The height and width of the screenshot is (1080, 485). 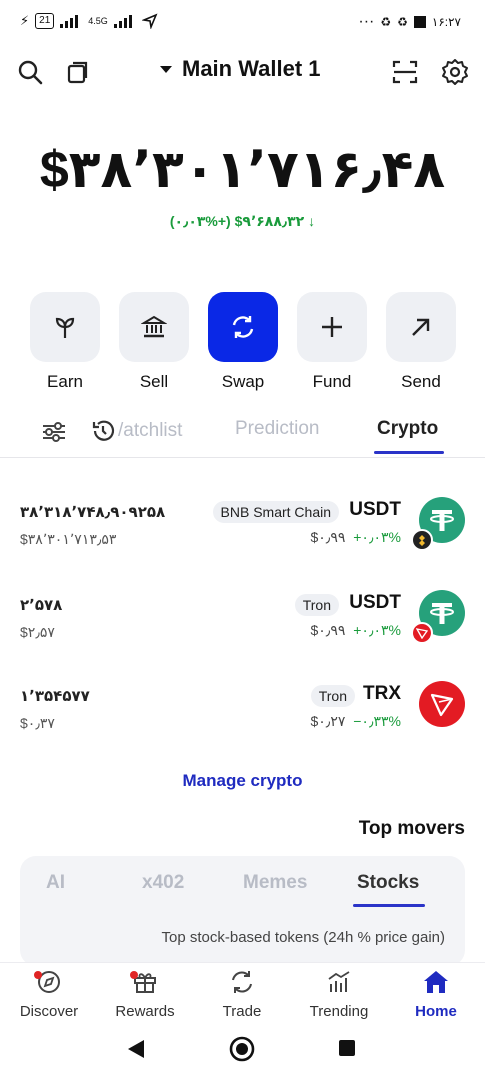 I want to click on sprout-icon, so click(x=65, y=327).